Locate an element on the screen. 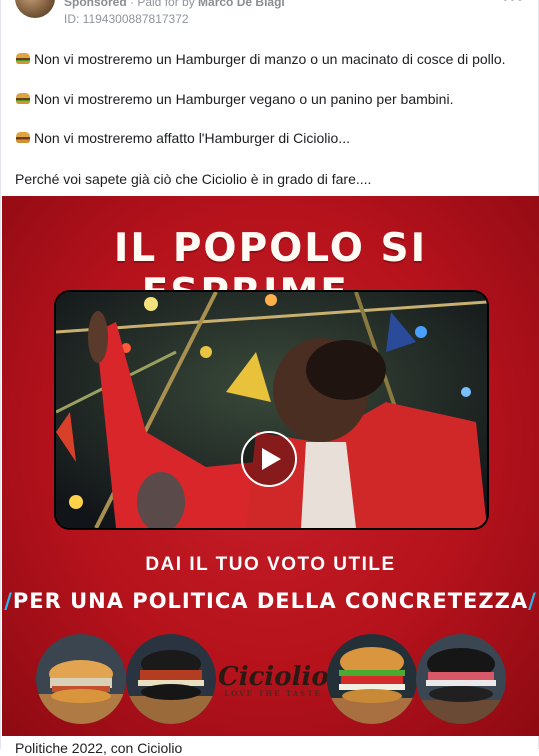  sponsored-header: Sponsored · Paid for by Marco De Biagi is located at coordinates (174, 4).